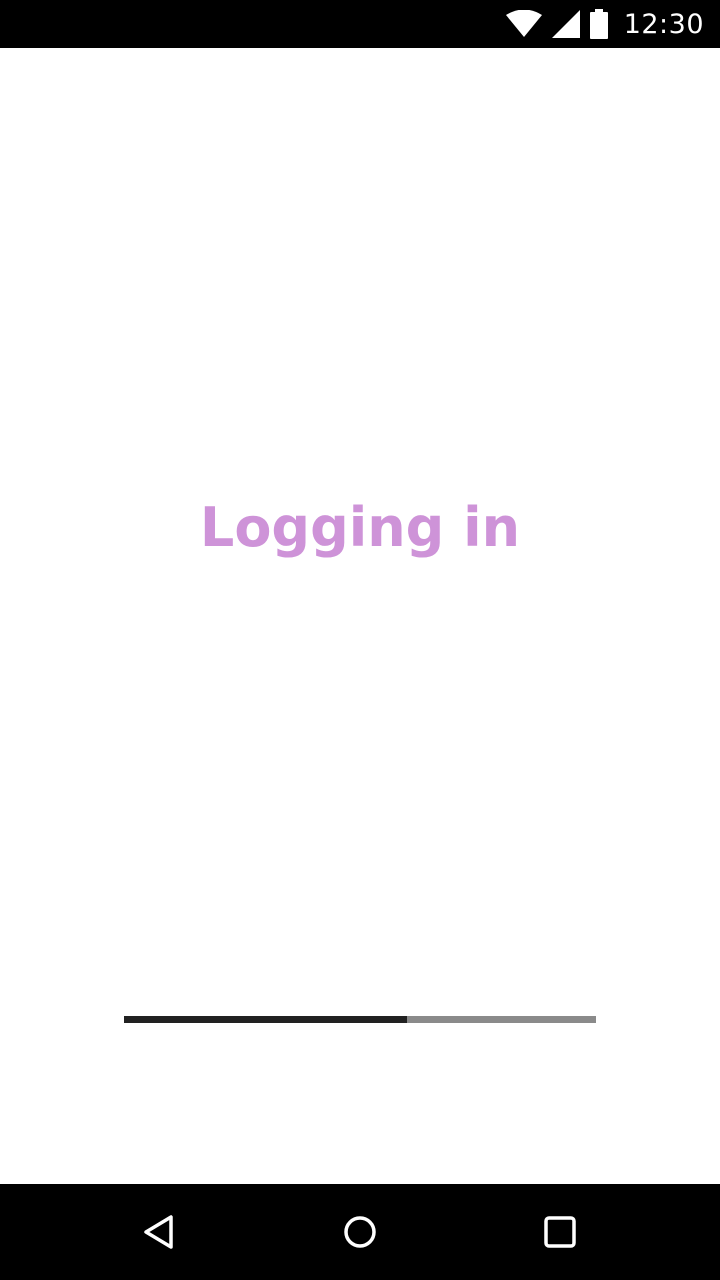  I want to click on cellular-signal-icon, so click(565, 24).